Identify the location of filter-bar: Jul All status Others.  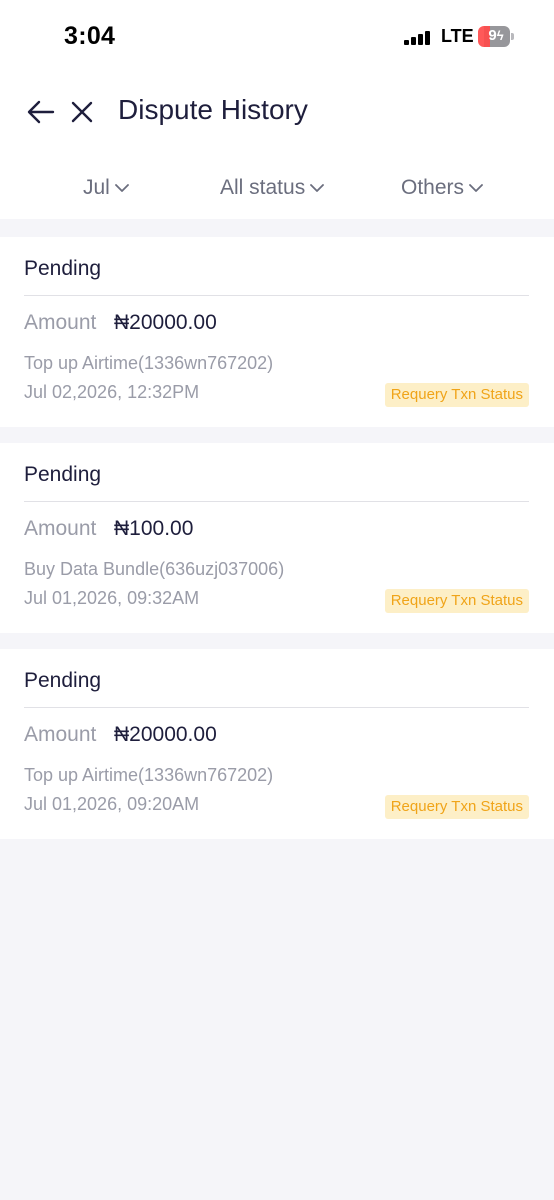
(277, 188).